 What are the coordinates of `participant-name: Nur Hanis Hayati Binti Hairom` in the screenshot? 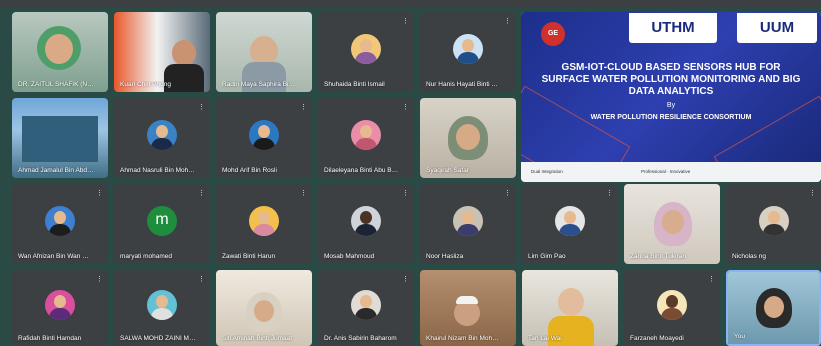 It's located at (464, 84).